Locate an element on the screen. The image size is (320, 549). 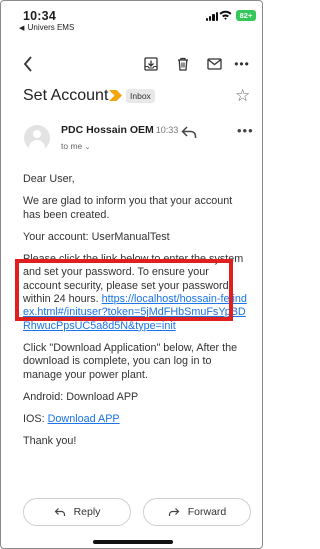
email-toolbar: ••• is located at coordinates (131, 65).